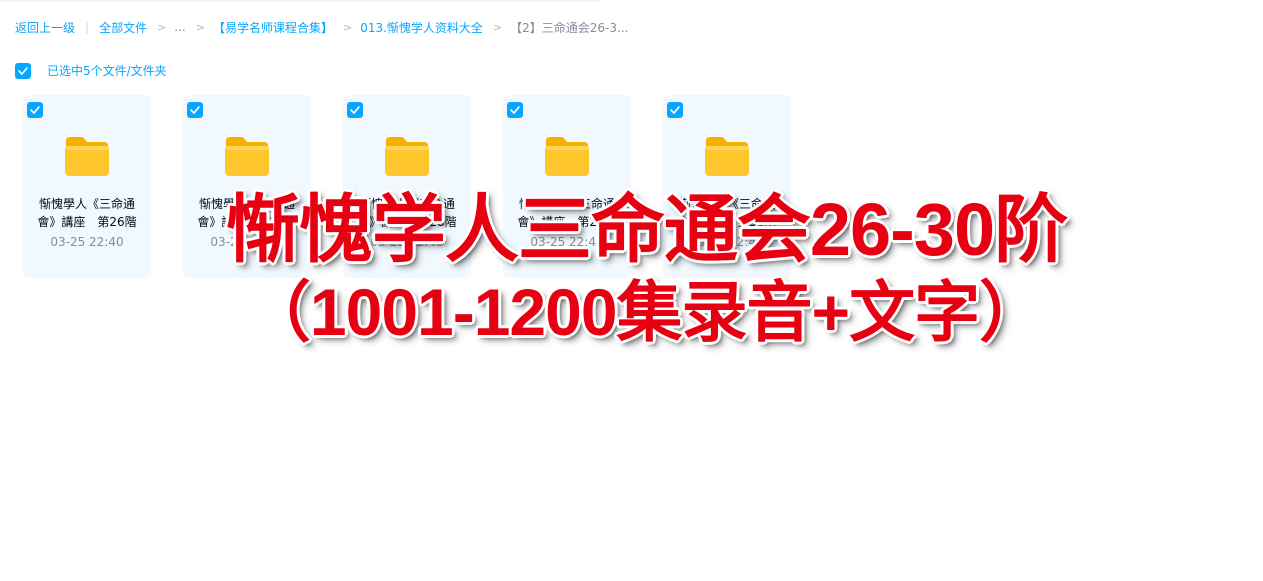 The image size is (1263, 581). What do you see at coordinates (421, 27) in the screenshot?
I see `breadcrumb-level2-link: 013.惭愧学人资料大全` at bounding box center [421, 27].